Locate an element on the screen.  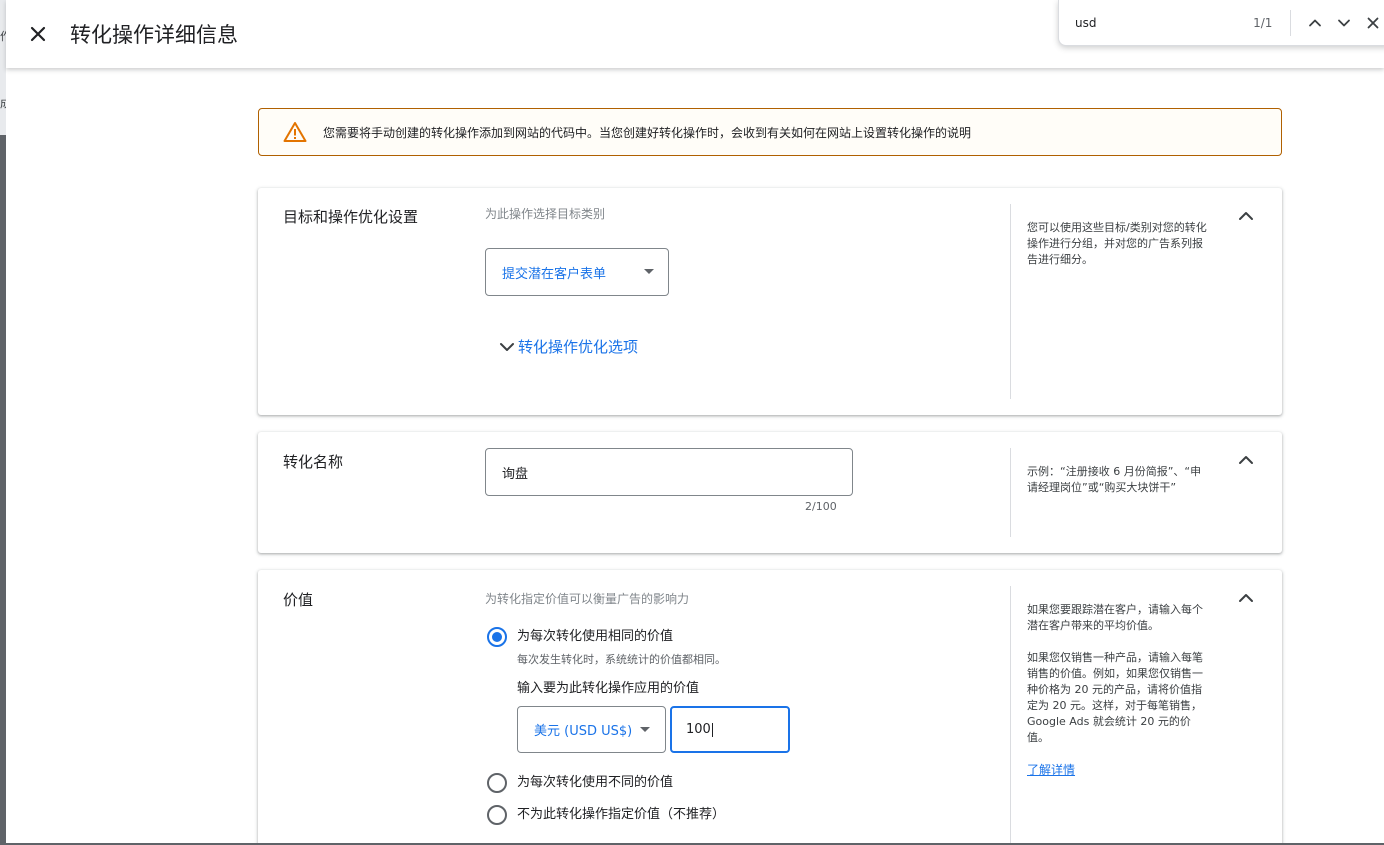
card-help-text: 您可以使用这些目标/类别对您的转化操作进行分组，并对您的广告系列报告进行细分。 is located at coordinates (1117, 243).